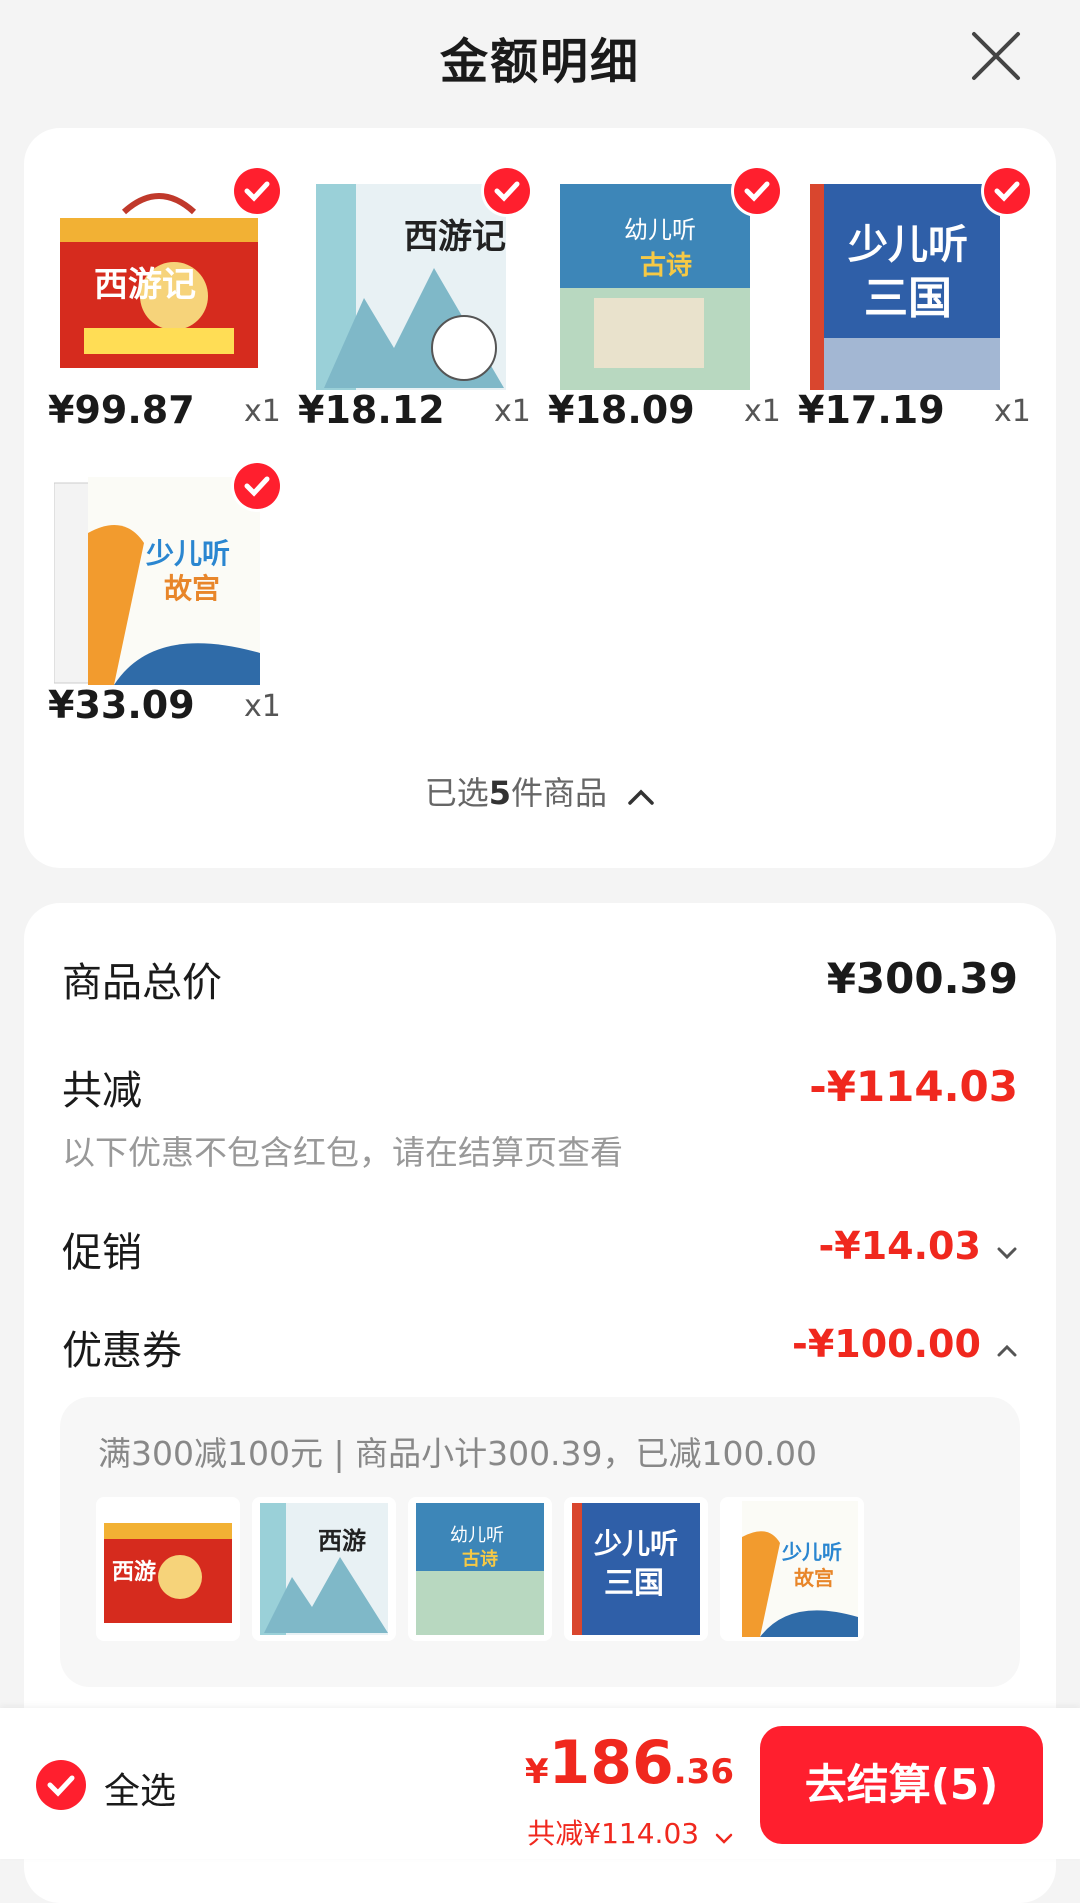 Image resolution: width=1080 pixels, height=1903 pixels. Describe the element at coordinates (371, 410) in the screenshot. I see `product-price: ¥18.12` at that location.